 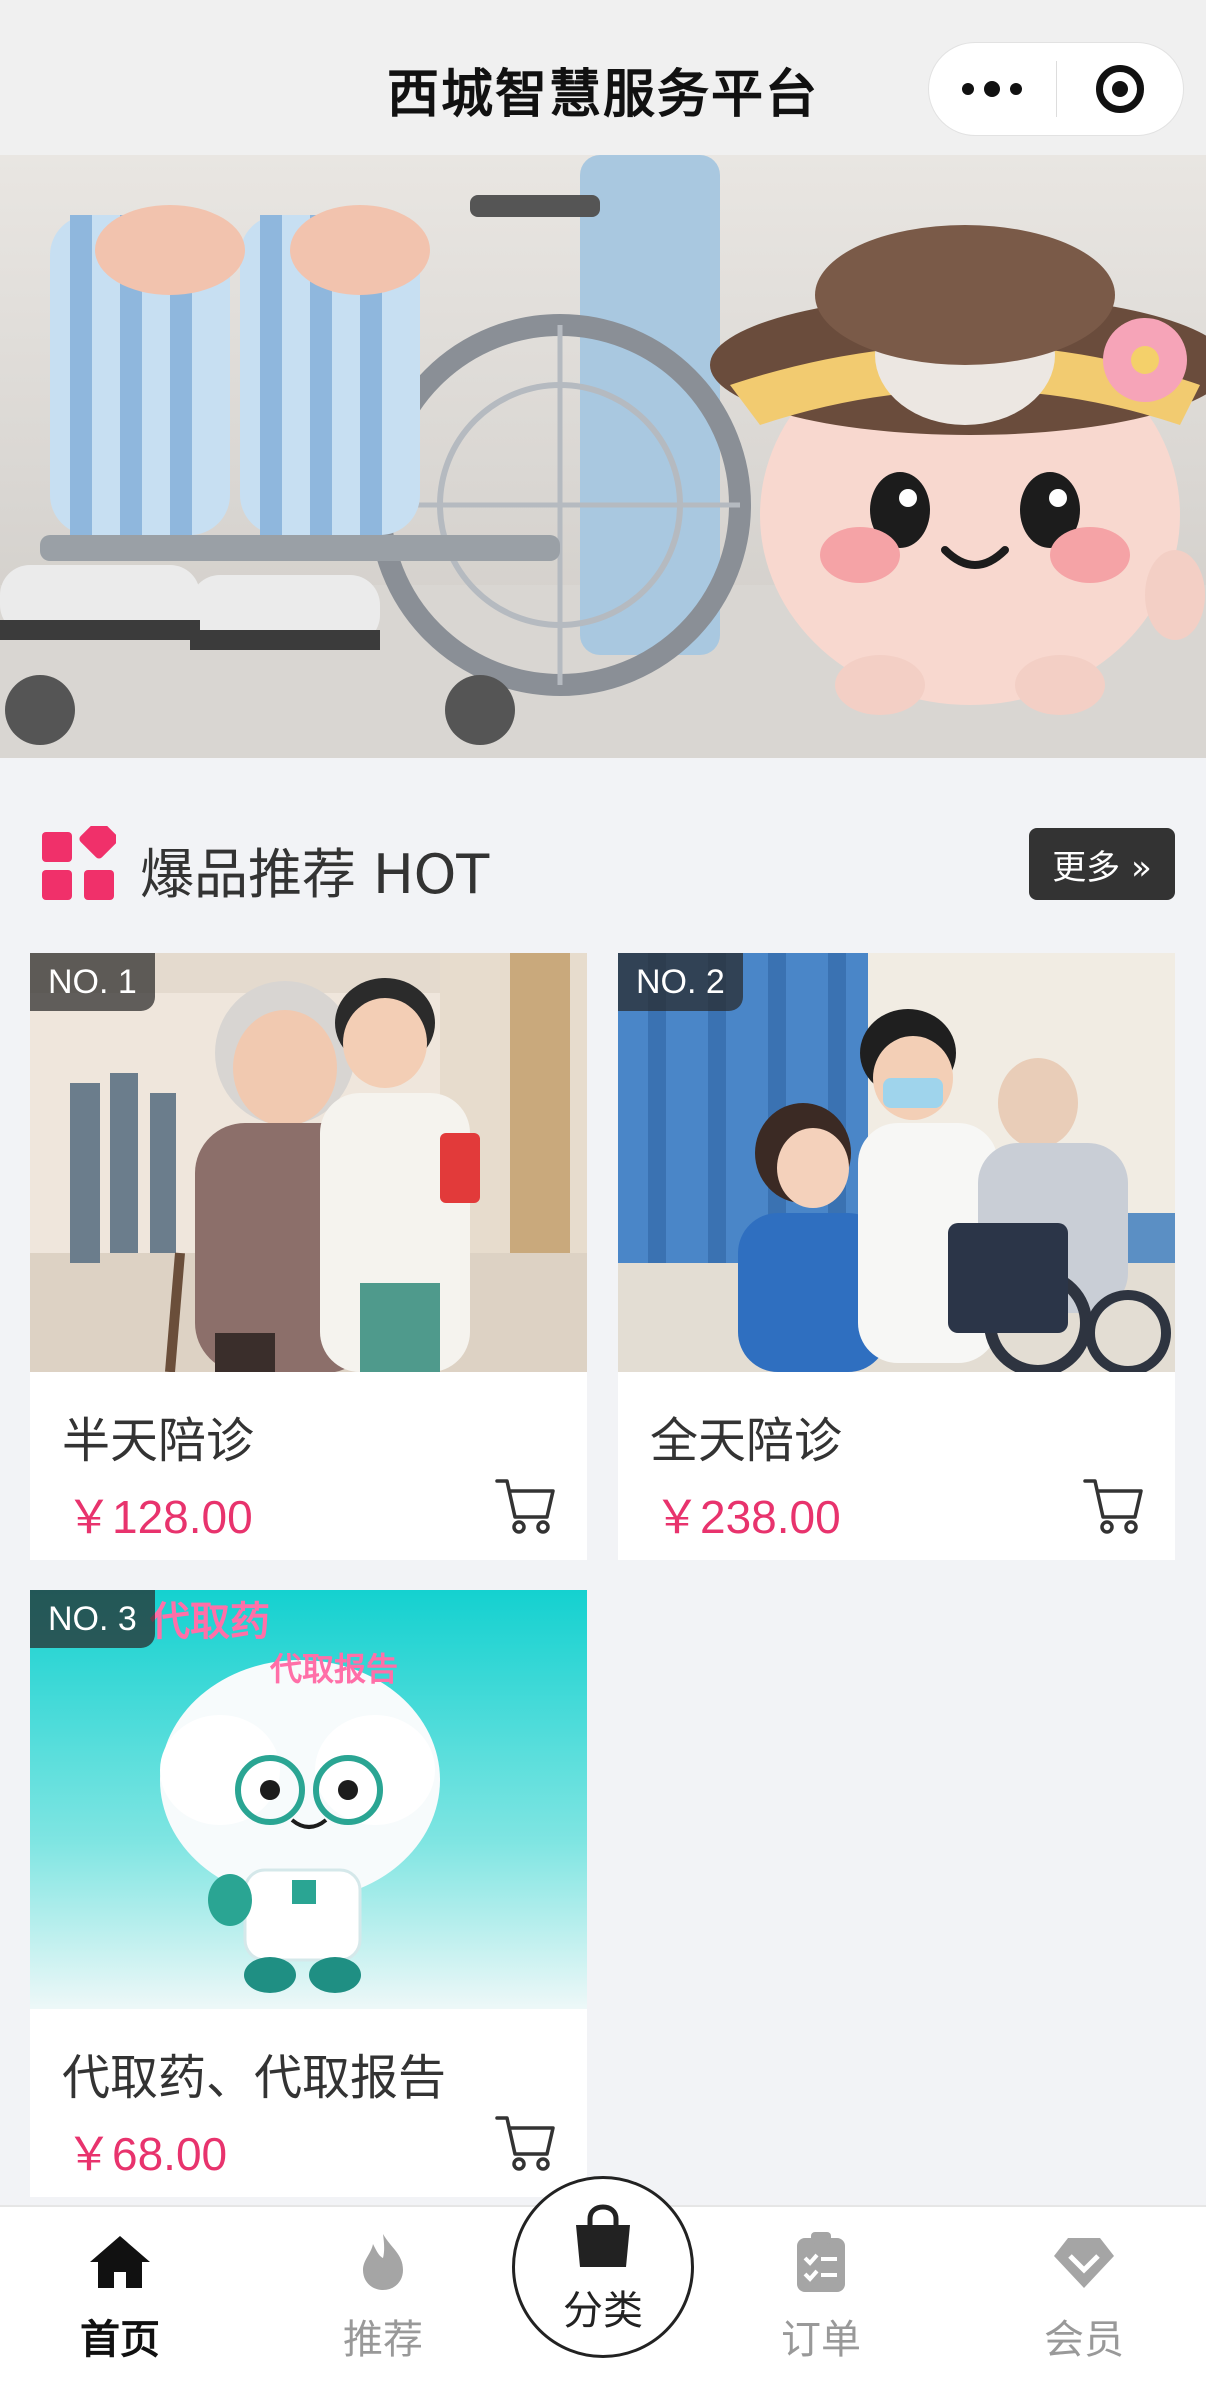 I want to click on image-text-2: 代取报告, so click(x=333, y=1669).